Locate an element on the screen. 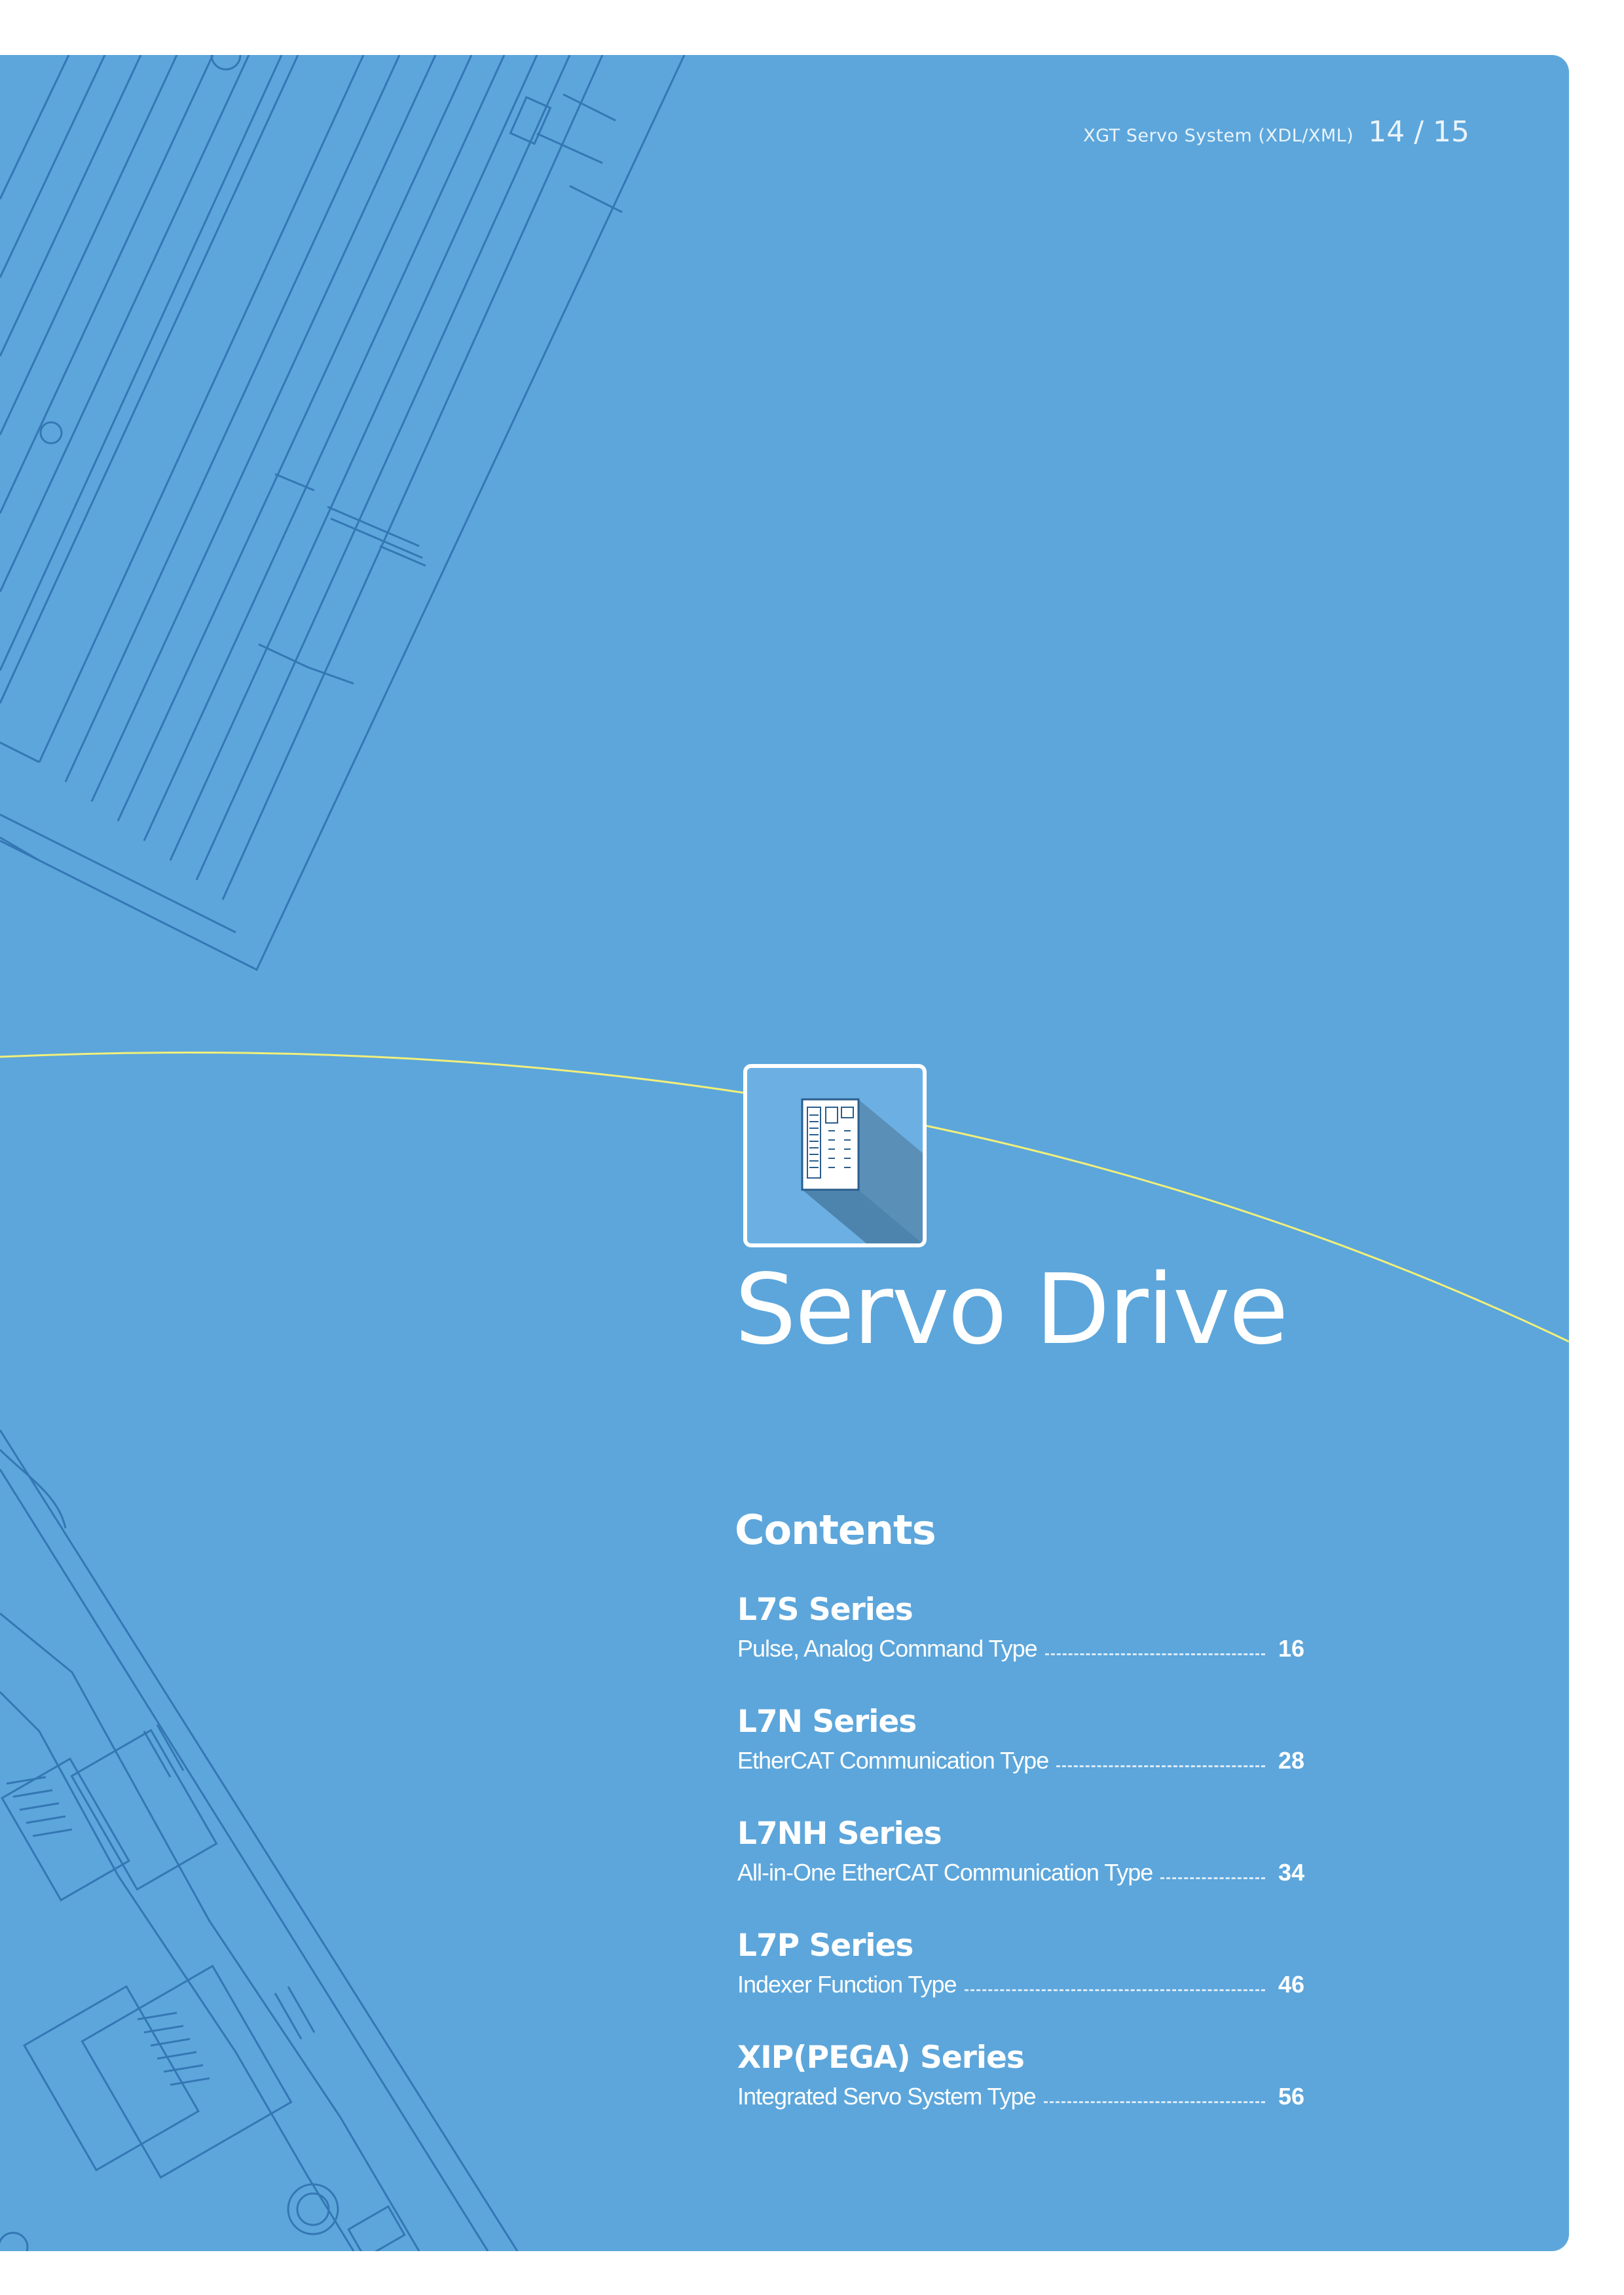  toc-series-title: L7NH Series is located at coordinates (839, 1834).